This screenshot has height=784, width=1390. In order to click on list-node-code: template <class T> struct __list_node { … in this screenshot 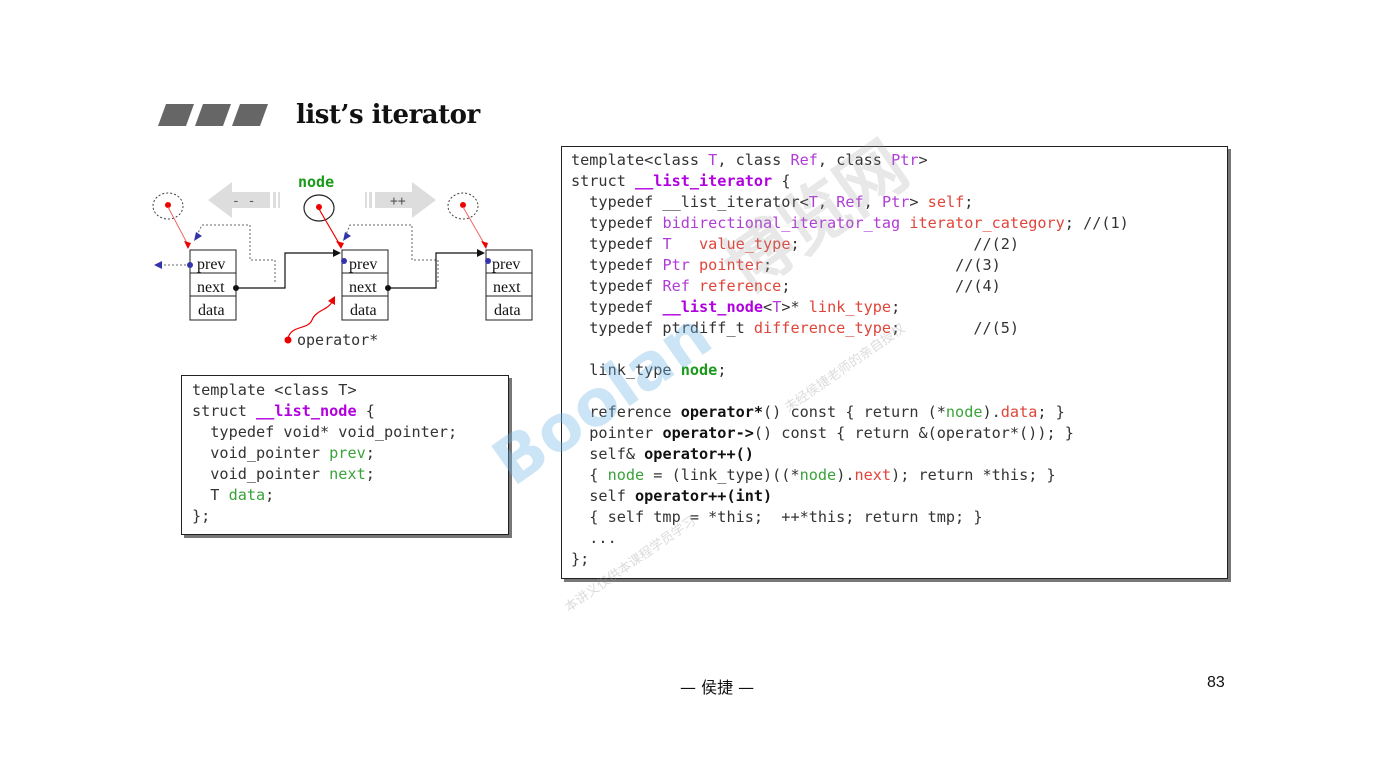, I will do `click(325, 453)`.